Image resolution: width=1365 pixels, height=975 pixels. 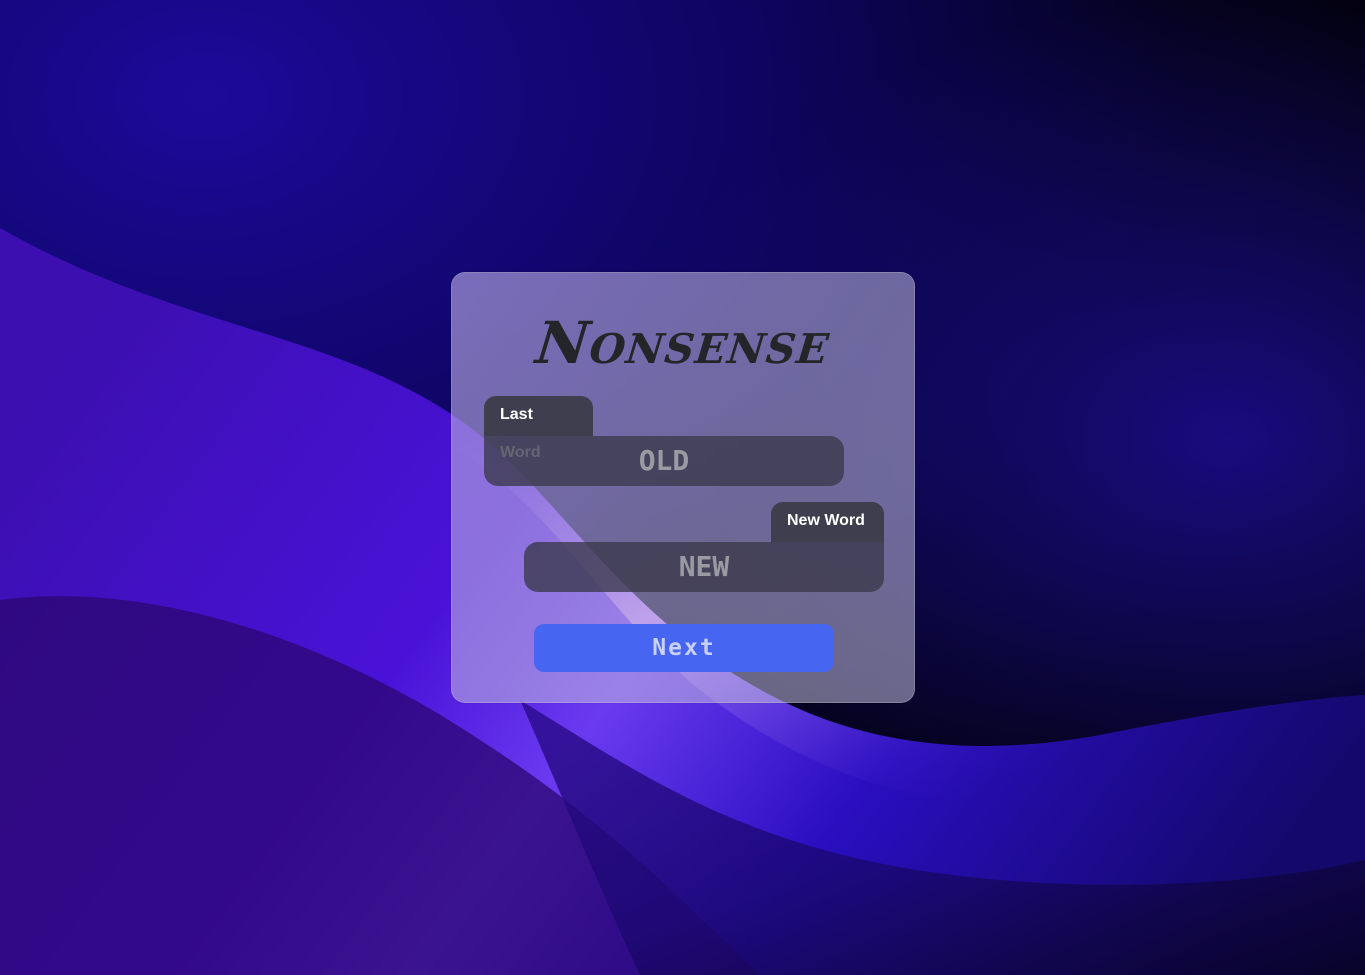 I want to click on new-word-input: NEW, so click(x=704, y=567).